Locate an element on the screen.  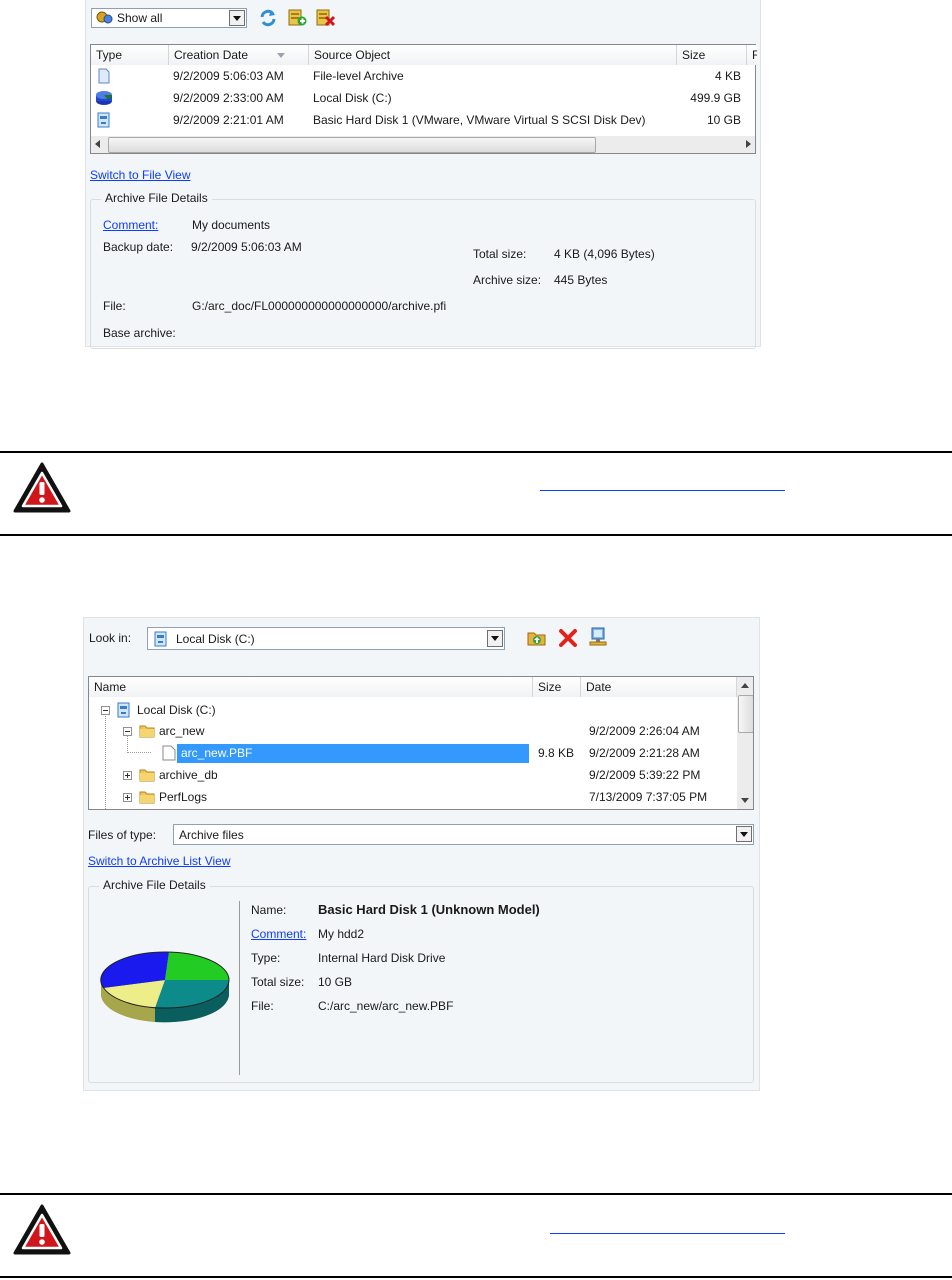
look-in-label: Look in: is located at coordinates (110, 638).